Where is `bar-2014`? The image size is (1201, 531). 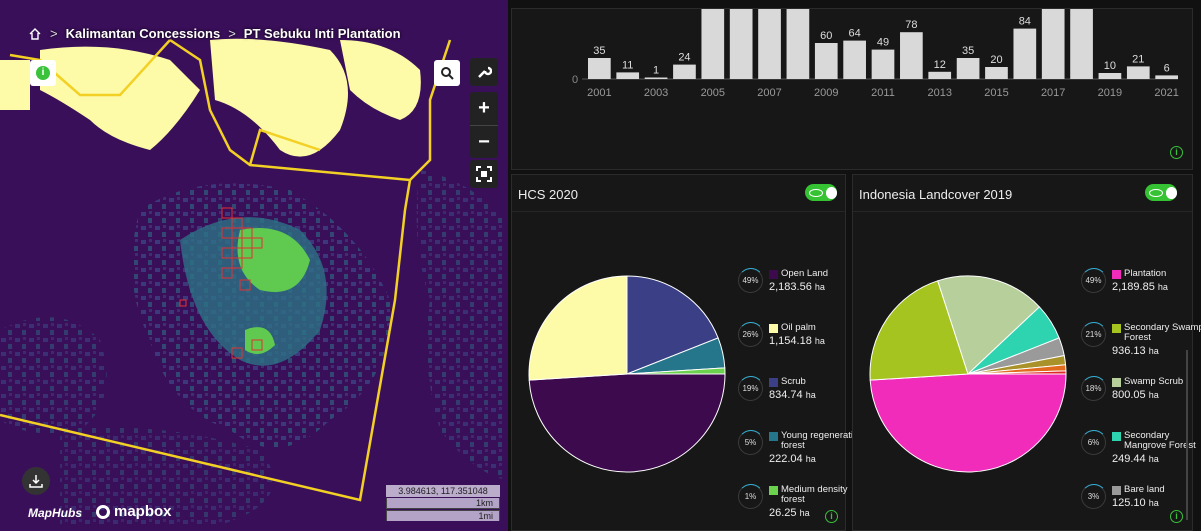 bar-2014 is located at coordinates (968, 68).